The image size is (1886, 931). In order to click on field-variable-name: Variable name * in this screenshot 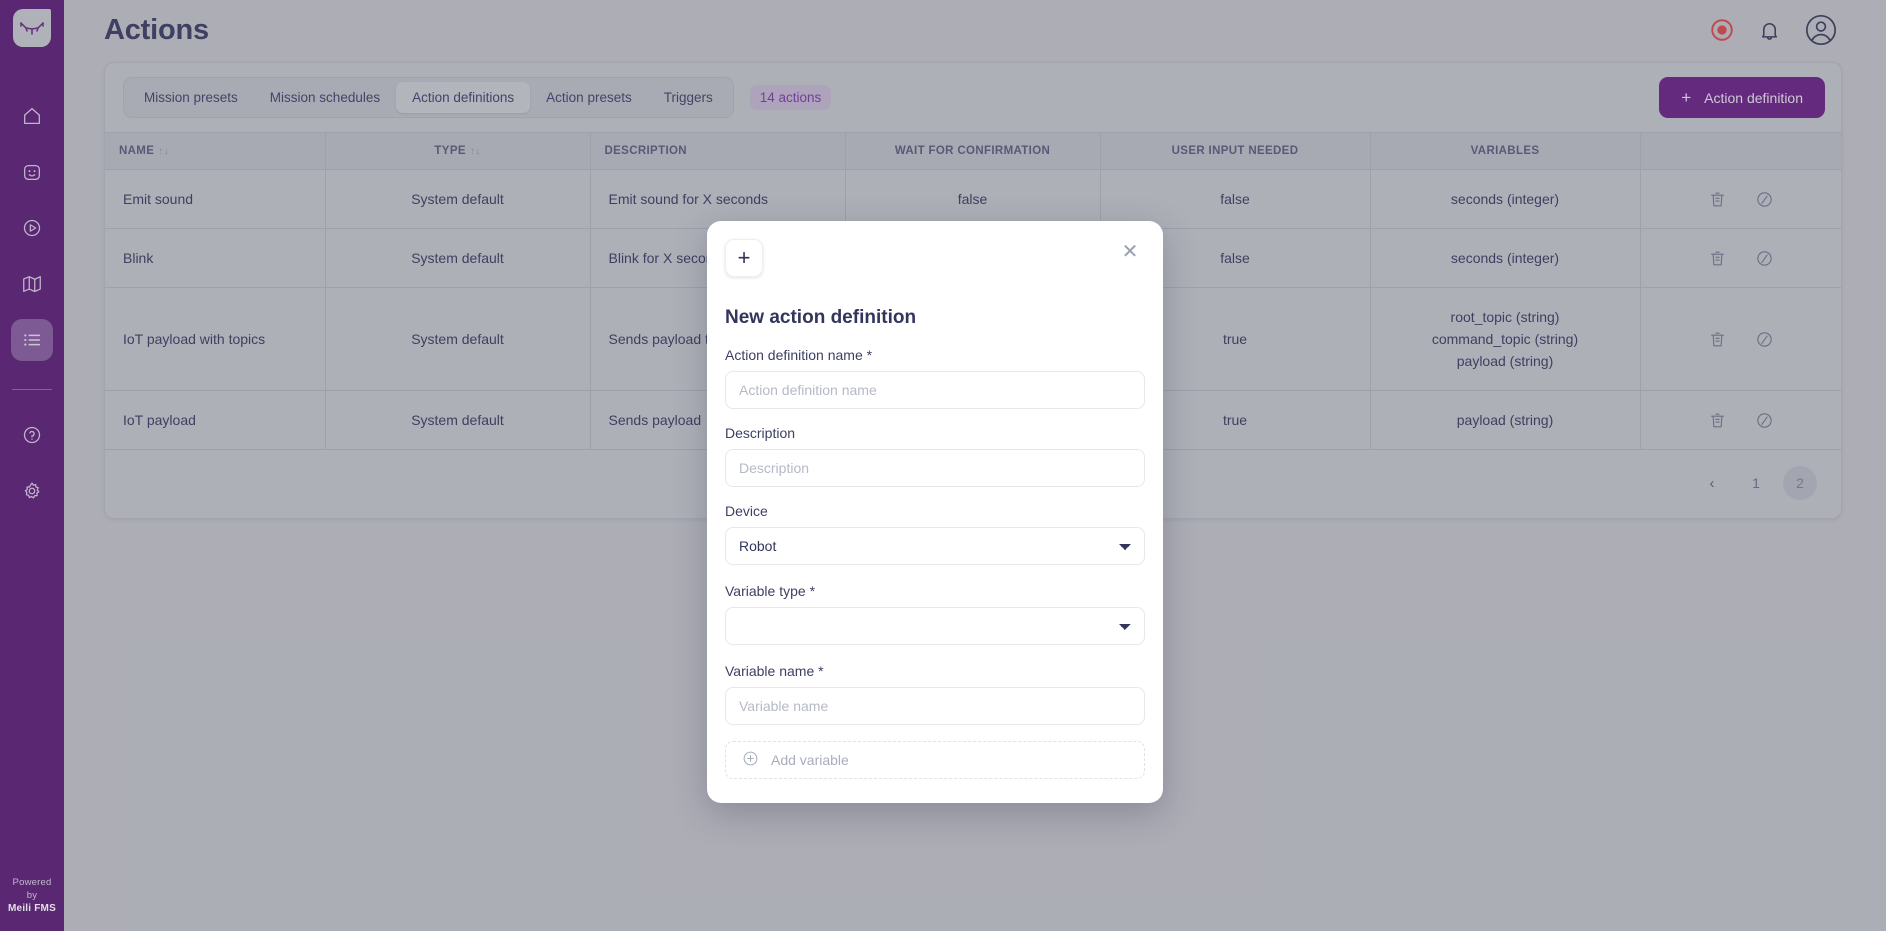, I will do `click(935, 694)`.